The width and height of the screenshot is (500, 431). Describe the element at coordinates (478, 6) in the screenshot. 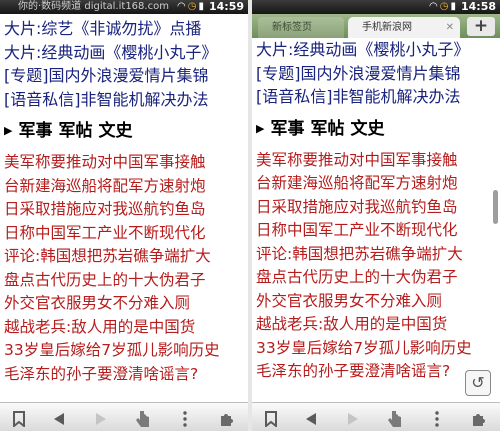

I see `status-clock: 14:58` at that location.